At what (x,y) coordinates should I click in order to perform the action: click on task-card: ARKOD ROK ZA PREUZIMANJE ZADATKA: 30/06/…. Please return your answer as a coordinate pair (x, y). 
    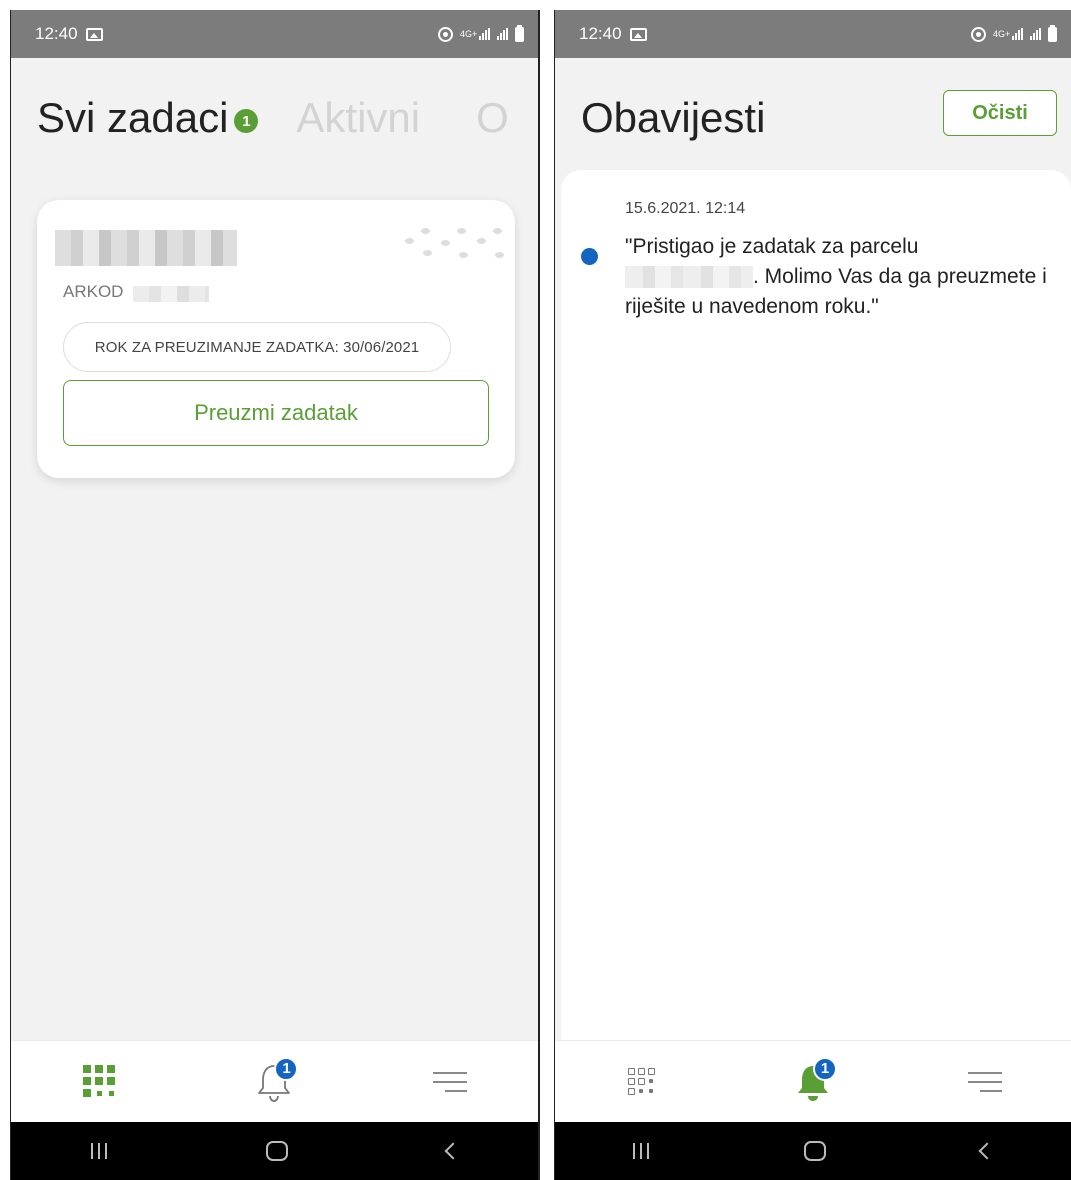
    Looking at the image, I should click on (276, 339).